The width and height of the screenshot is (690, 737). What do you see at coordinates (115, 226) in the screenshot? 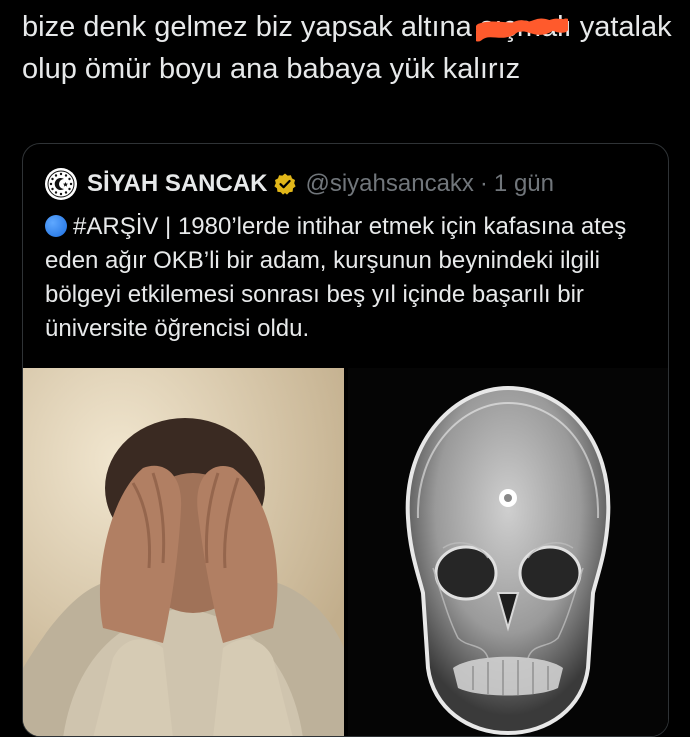
I see `hashtag: #ARŞİV` at bounding box center [115, 226].